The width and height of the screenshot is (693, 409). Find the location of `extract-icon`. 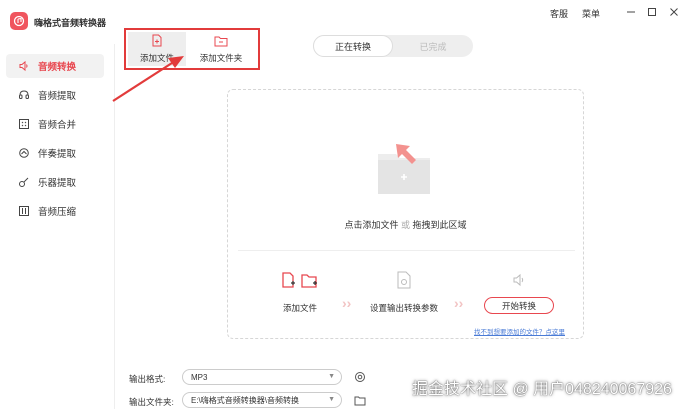

extract-icon is located at coordinates (24, 95).